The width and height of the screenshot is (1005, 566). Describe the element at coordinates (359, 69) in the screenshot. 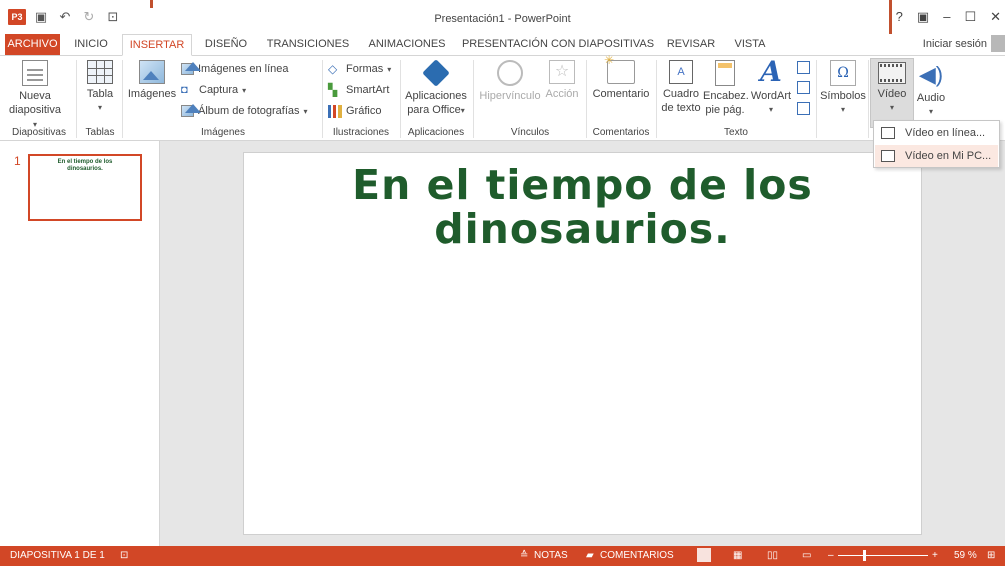

I see `shapes-button: ◇ Formas ▾` at that location.